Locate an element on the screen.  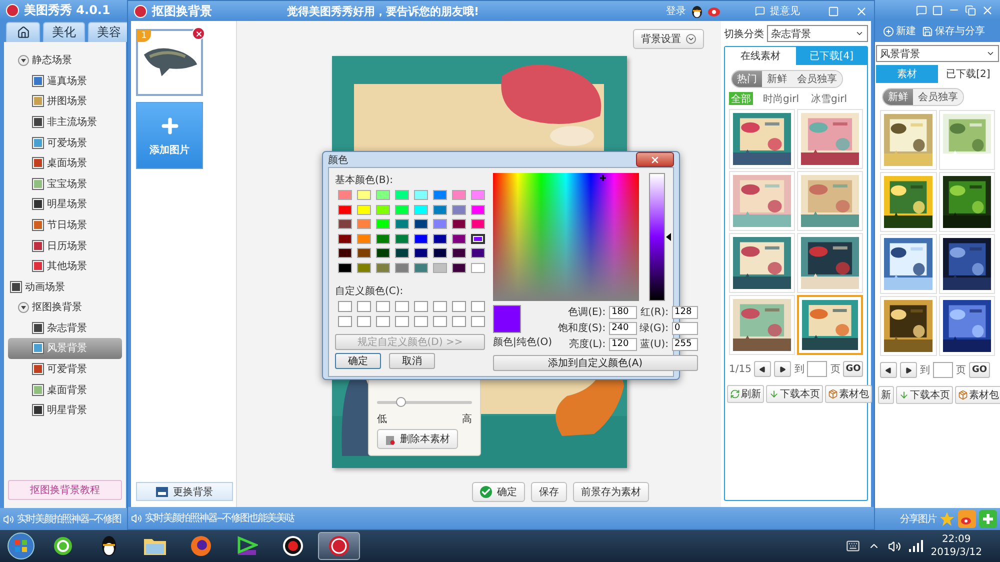
star-icon is located at coordinates (947, 519).